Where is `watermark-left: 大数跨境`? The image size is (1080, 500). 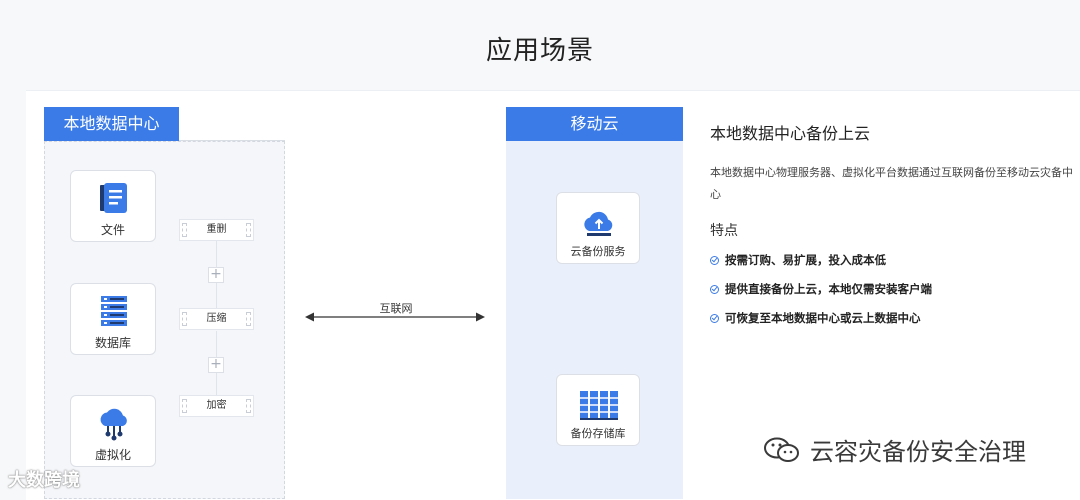 watermark-left: 大数跨境 is located at coordinates (44, 480).